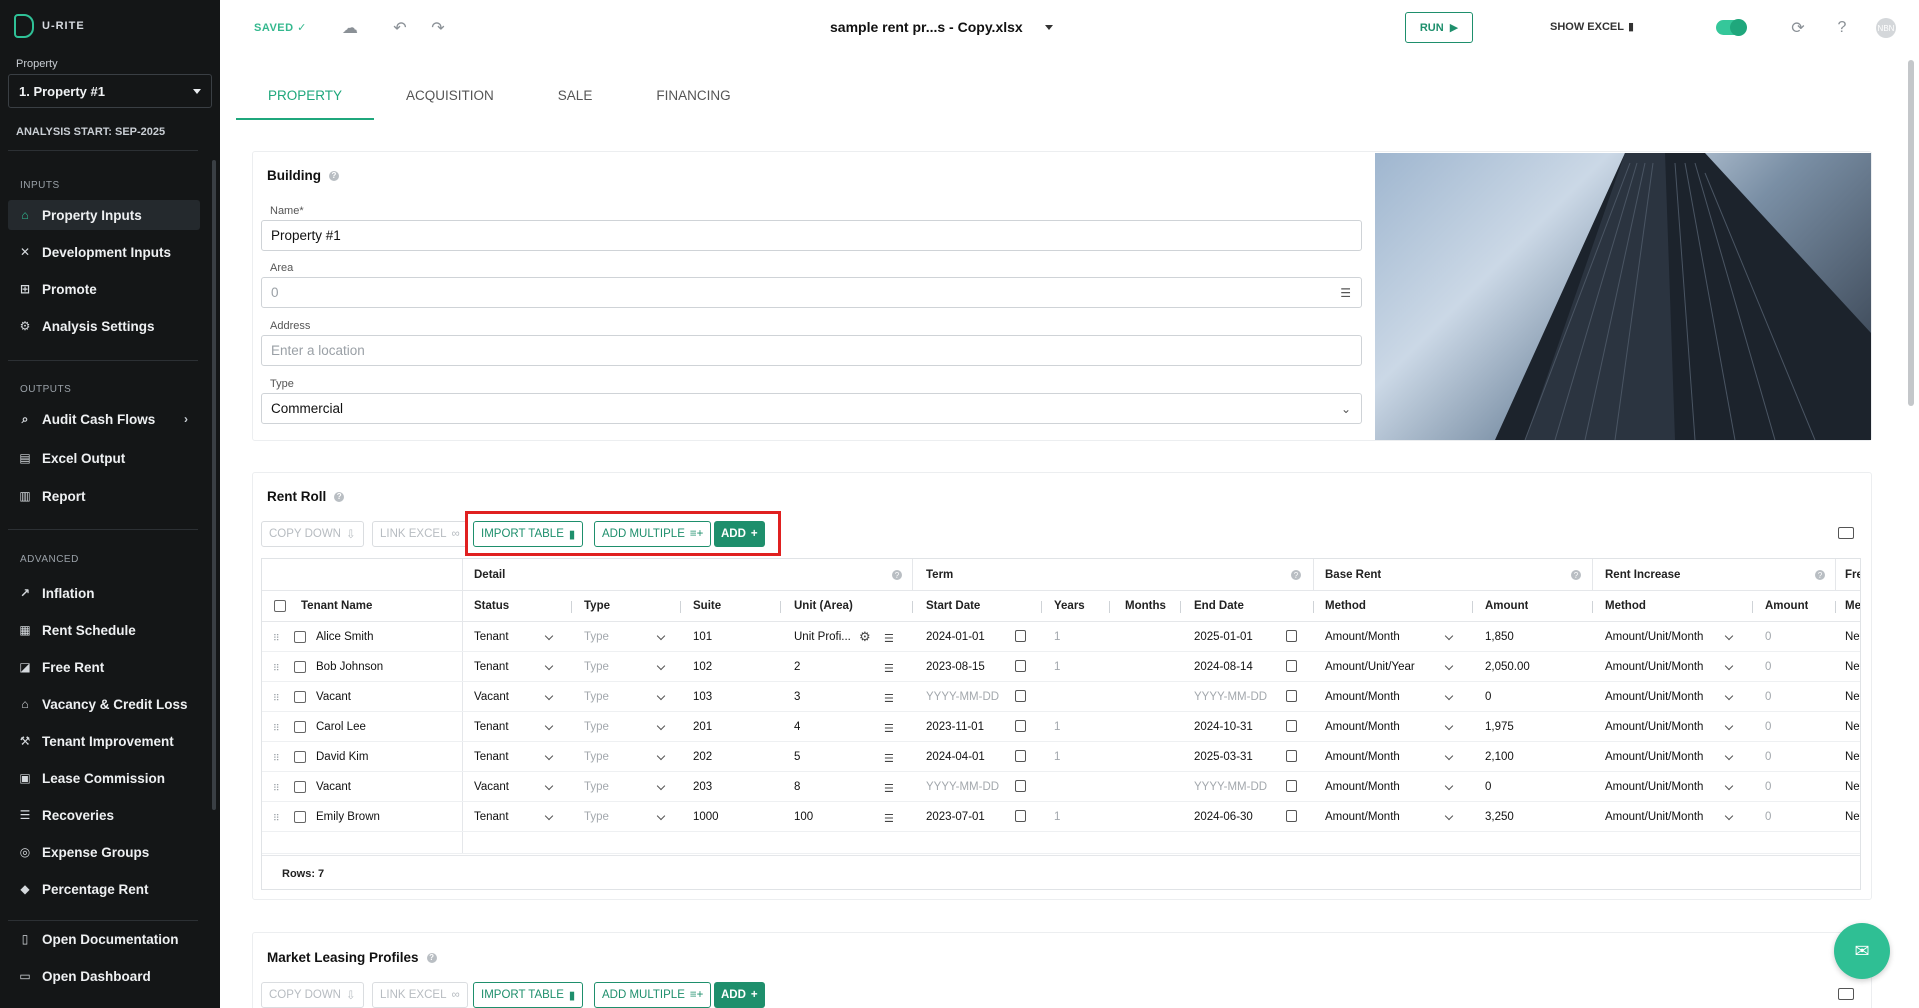  What do you see at coordinates (104, 976) in the screenshot?
I see `nav-open-dashboard: ▭ Open Dashboard` at bounding box center [104, 976].